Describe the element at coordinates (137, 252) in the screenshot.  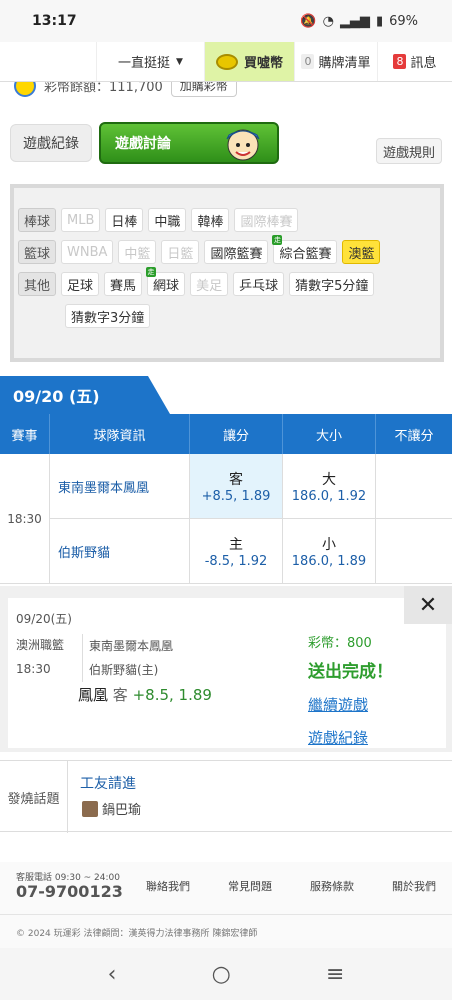
I see `league-chip: 中籃` at that location.